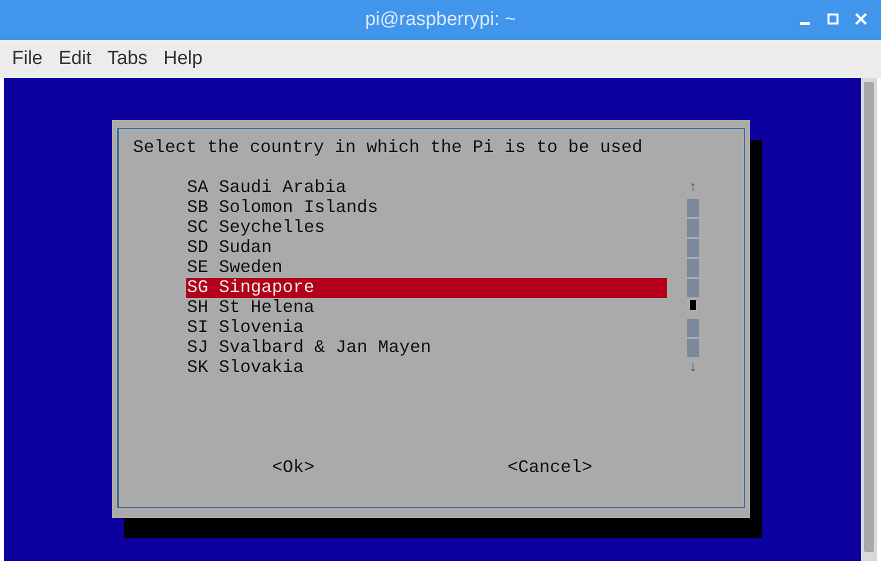 This screenshot has width=881, height=563. What do you see at coordinates (426, 248) in the screenshot?
I see `country-option: SD Sudan` at bounding box center [426, 248].